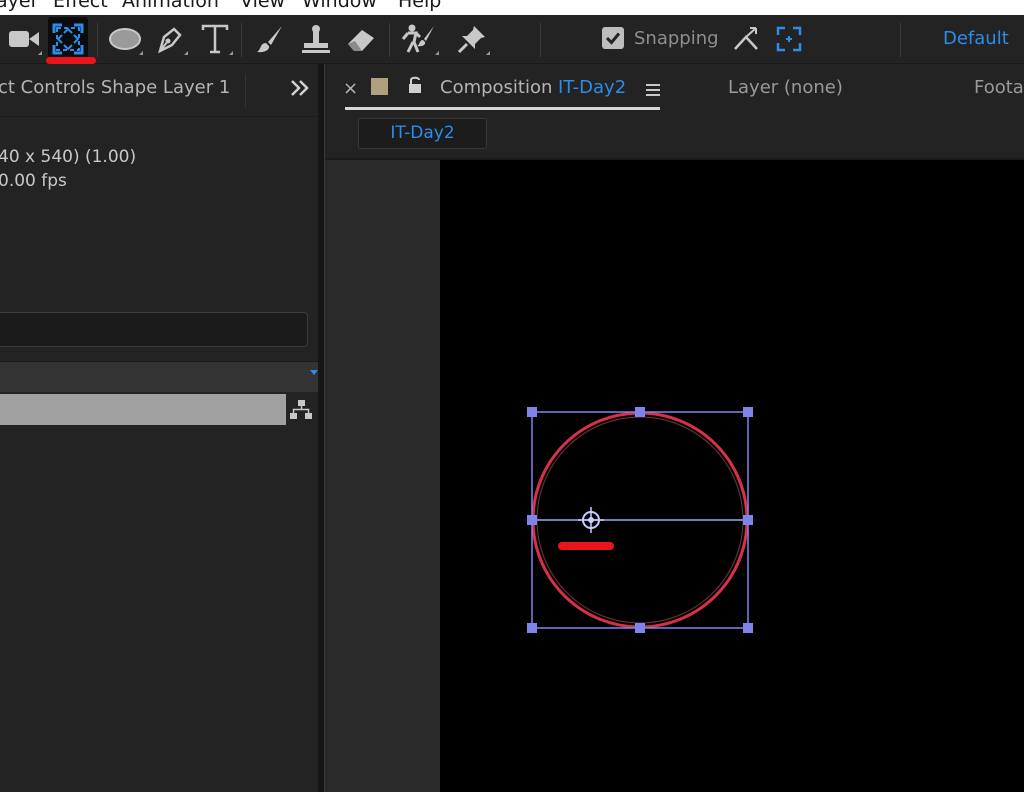 The width and height of the screenshot is (1024, 792). Describe the element at coordinates (512, 7) in the screenshot. I see `menu-bar: ayer Effect Animation View Window Help` at that location.